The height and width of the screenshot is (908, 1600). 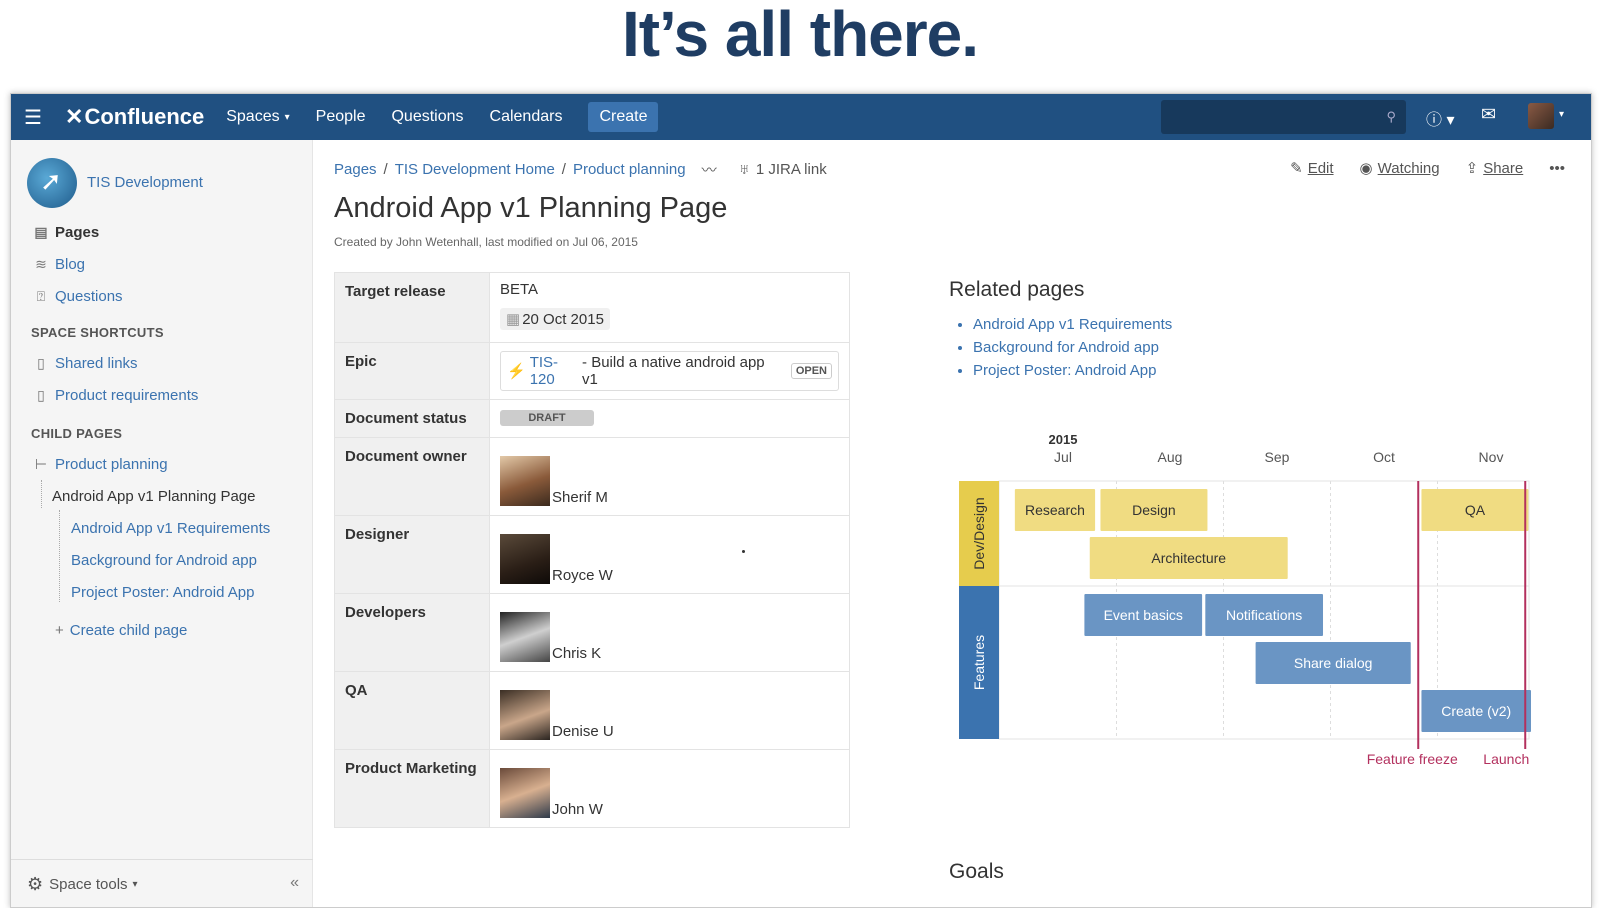 What do you see at coordinates (623, 117) in the screenshot?
I see `create-button: Create` at bounding box center [623, 117].